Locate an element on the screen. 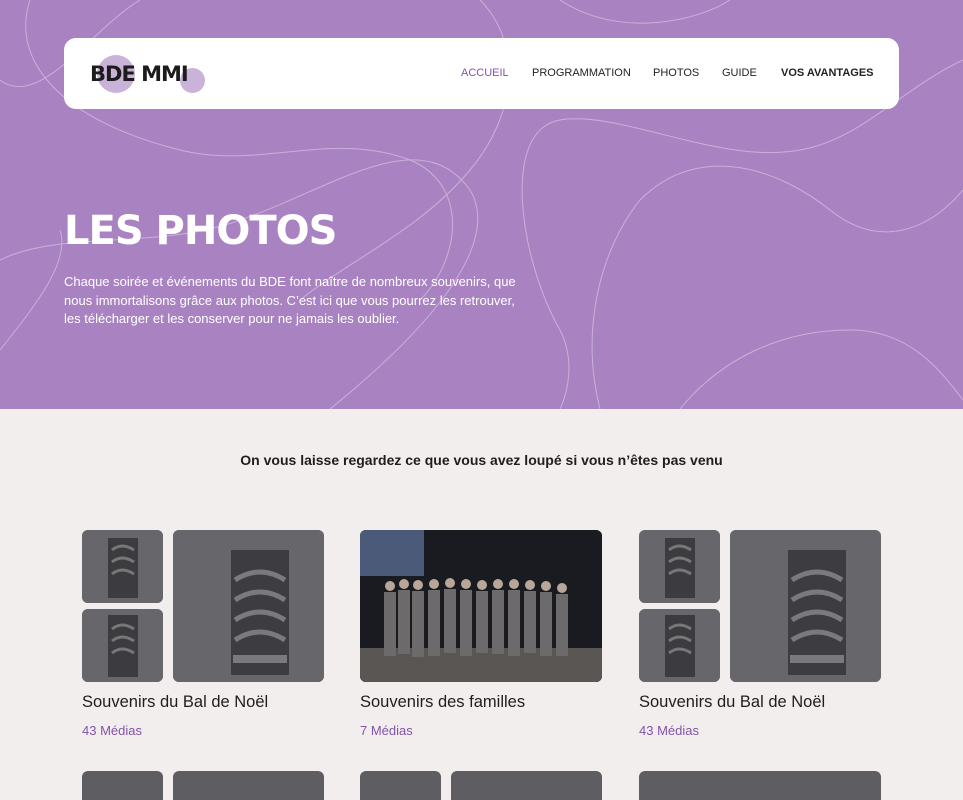  album-card: Souvenirs des familles 7 Médias is located at coordinates (481, 634).